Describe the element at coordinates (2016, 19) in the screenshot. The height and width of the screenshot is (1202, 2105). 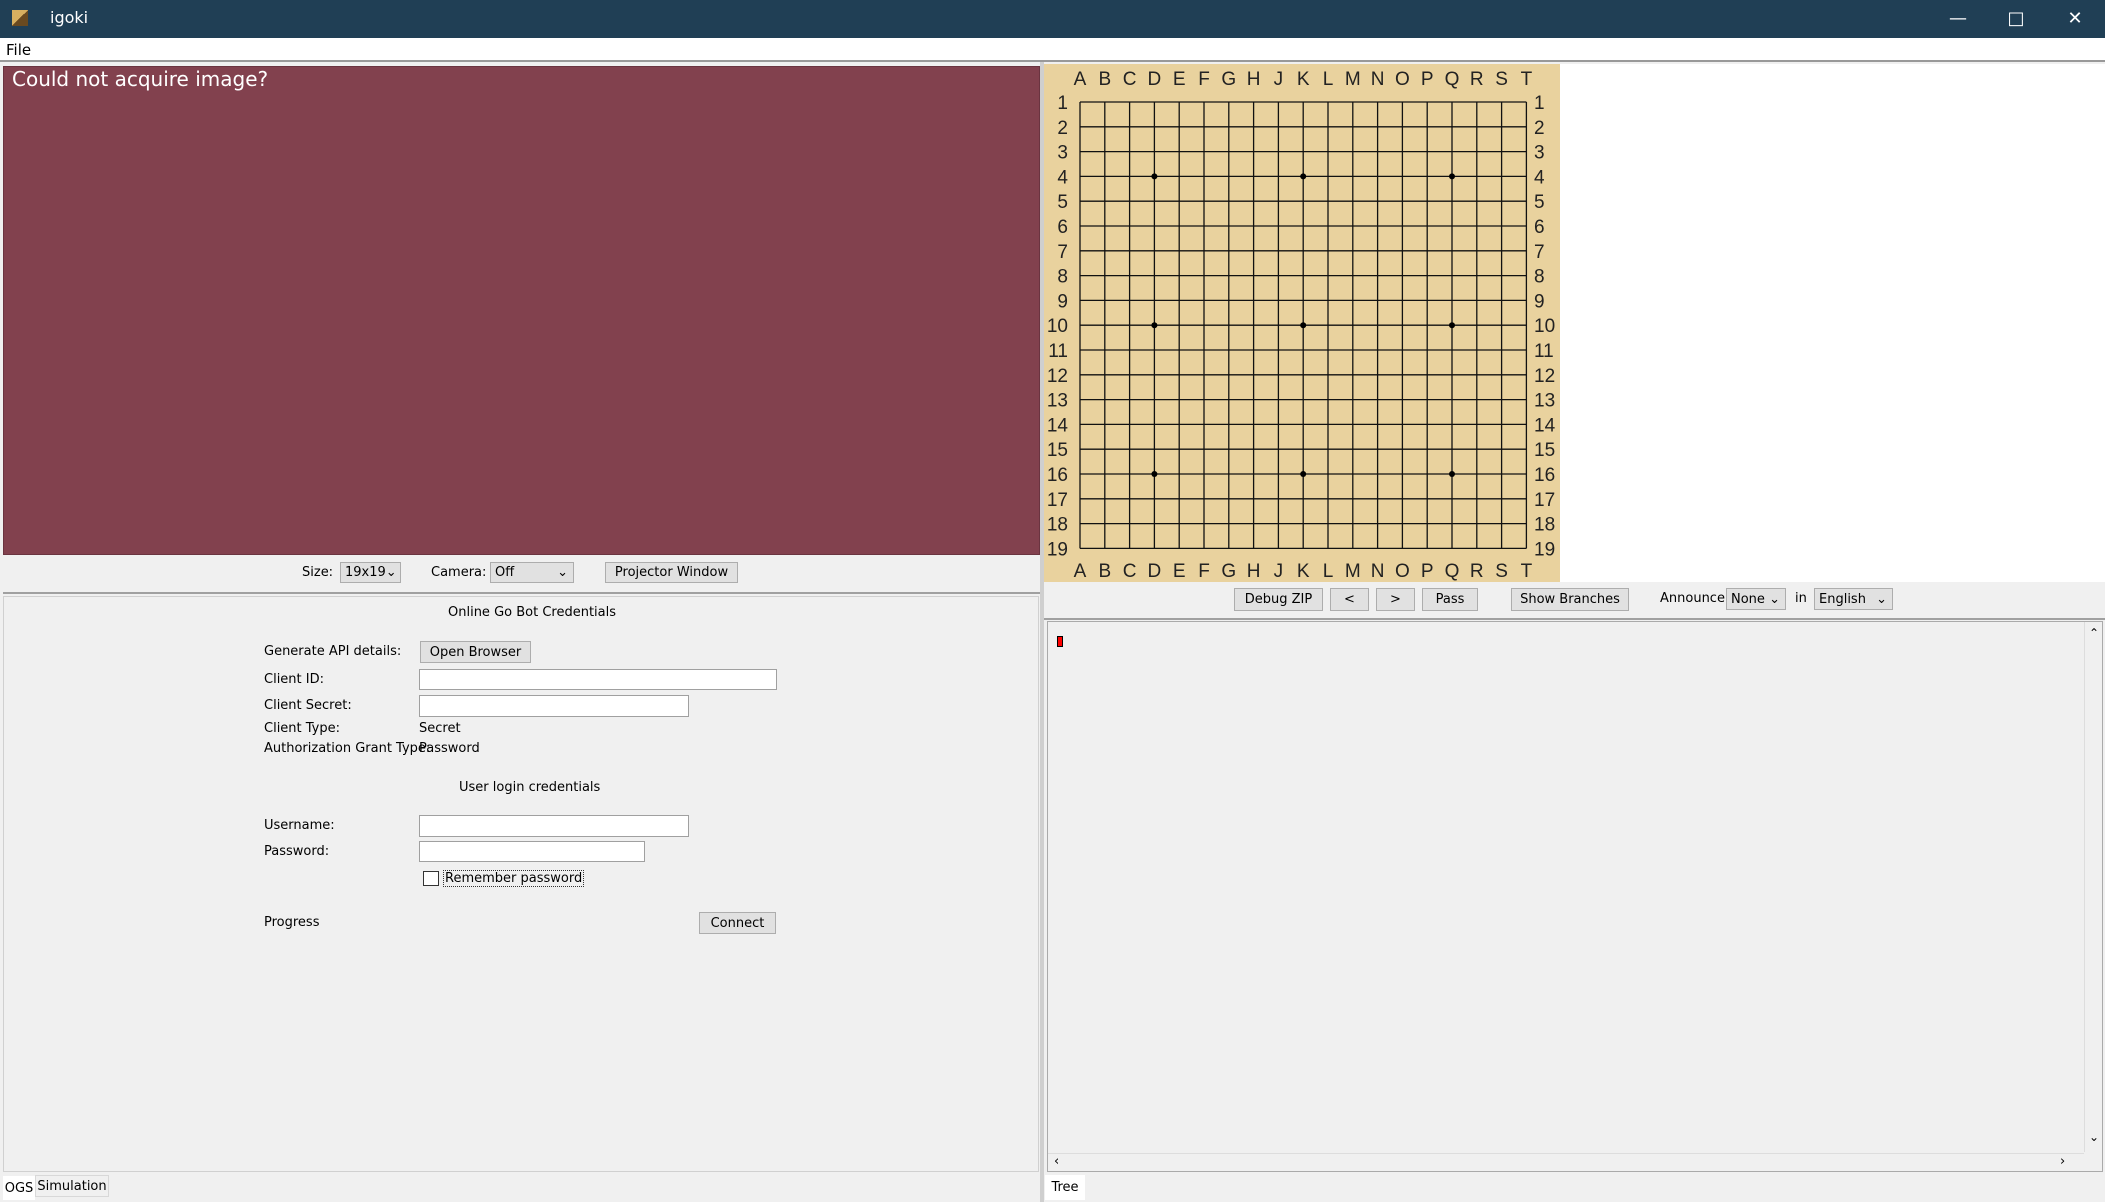
I see `maximize-icon: □` at that location.